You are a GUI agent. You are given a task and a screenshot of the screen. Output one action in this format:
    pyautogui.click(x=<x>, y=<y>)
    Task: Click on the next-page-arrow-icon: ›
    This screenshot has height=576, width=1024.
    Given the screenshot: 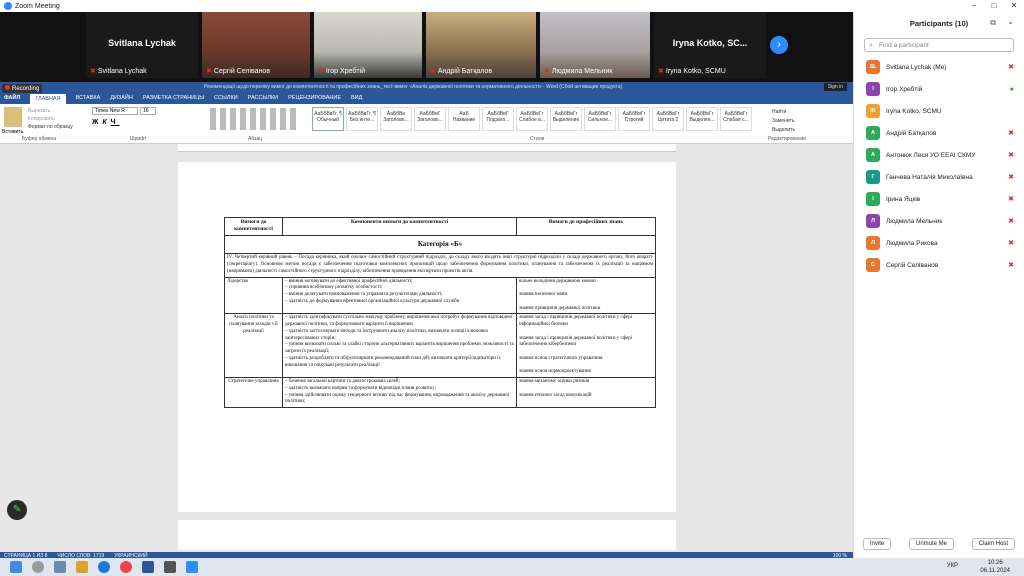 What is the action you would take?
    pyautogui.click(x=779, y=45)
    